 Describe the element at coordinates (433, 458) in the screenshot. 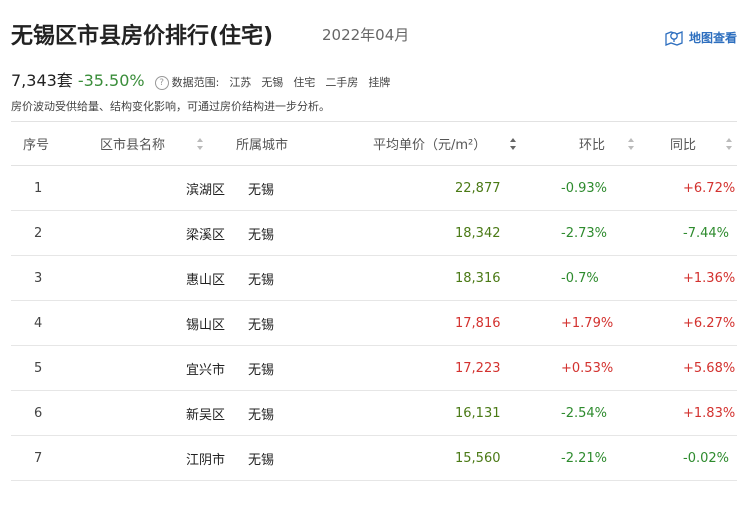

I see `avg-price: 15,560` at that location.